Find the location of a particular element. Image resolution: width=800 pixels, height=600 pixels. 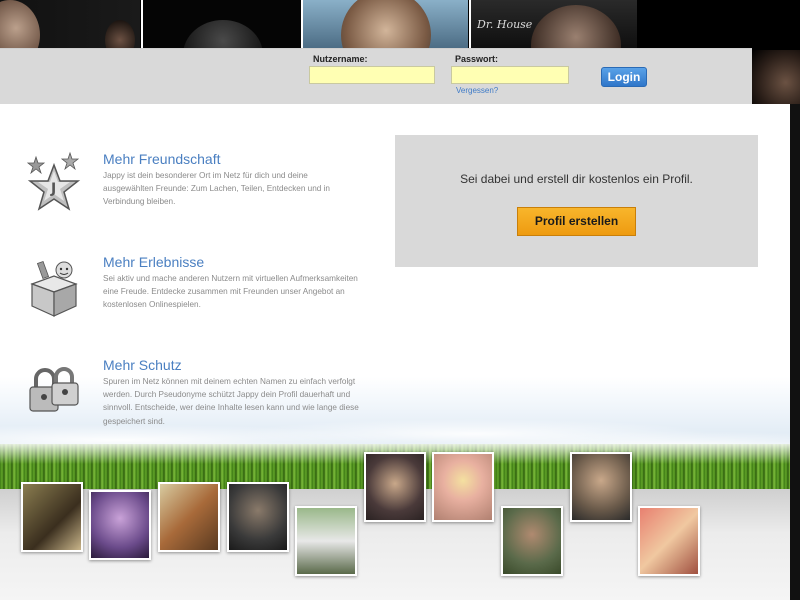

lock-icon is located at coordinates (54, 389).